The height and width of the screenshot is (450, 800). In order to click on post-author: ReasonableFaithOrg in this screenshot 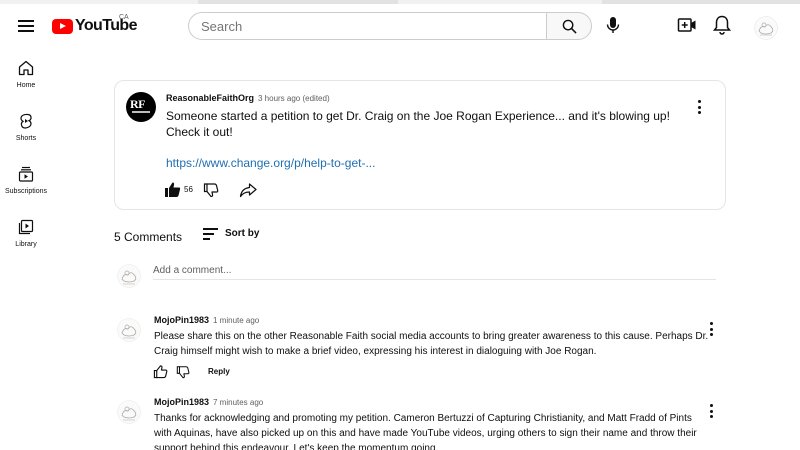, I will do `click(210, 98)`.